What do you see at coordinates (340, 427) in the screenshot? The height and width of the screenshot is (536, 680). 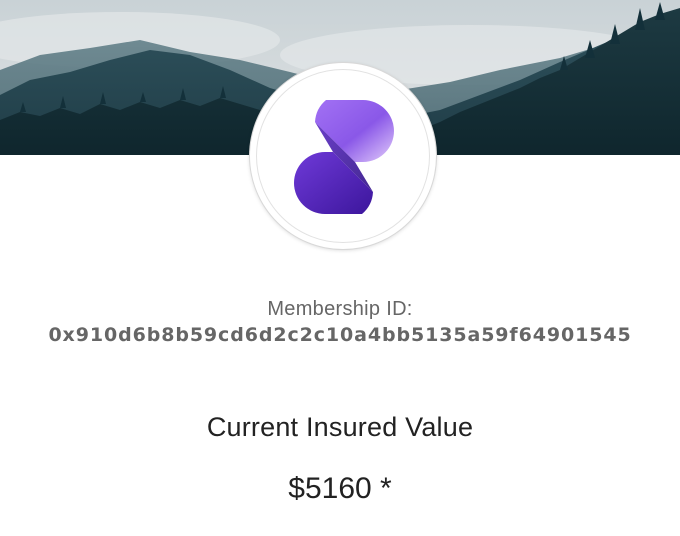 I see `insured-value-label: Current Insured Value` at bounding box center [340, 427].